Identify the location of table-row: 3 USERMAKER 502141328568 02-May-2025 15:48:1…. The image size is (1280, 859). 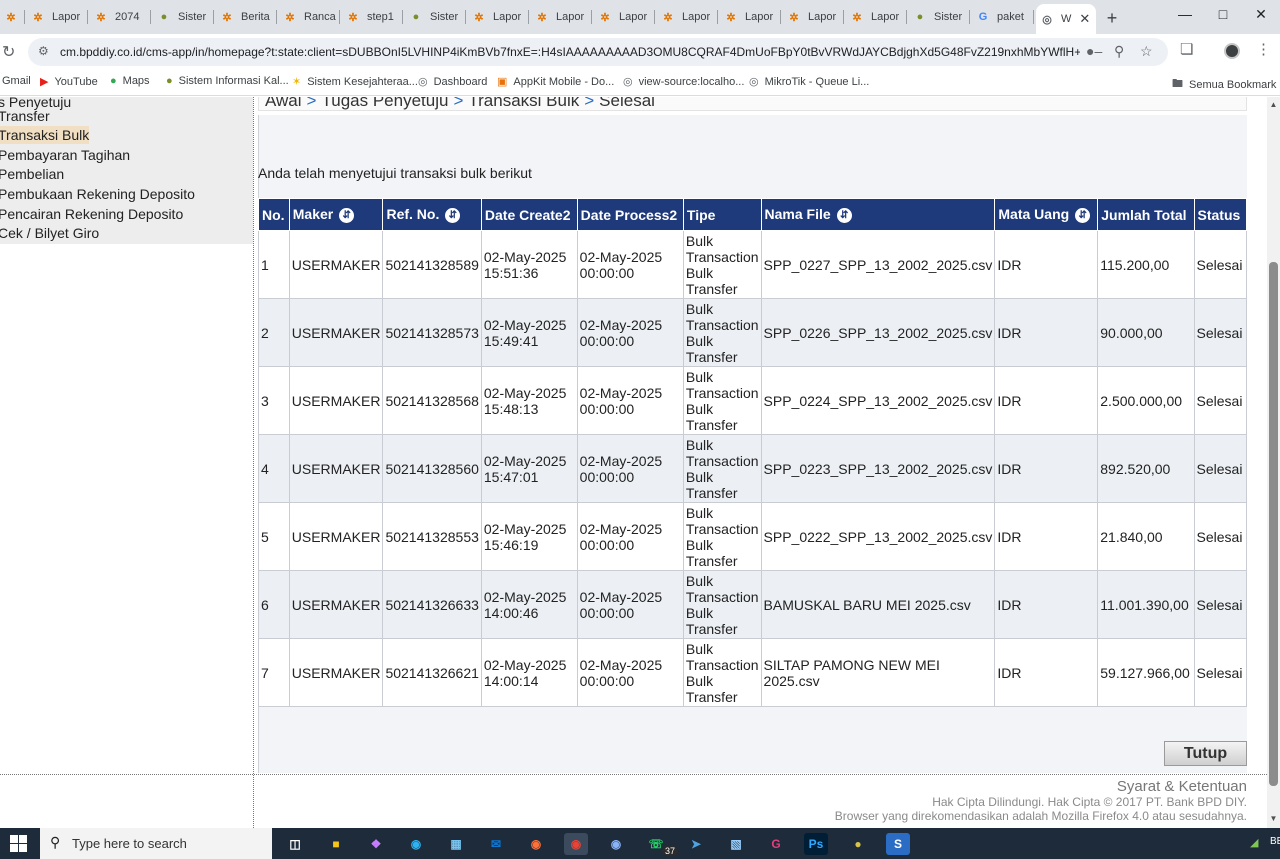
(753, 400).